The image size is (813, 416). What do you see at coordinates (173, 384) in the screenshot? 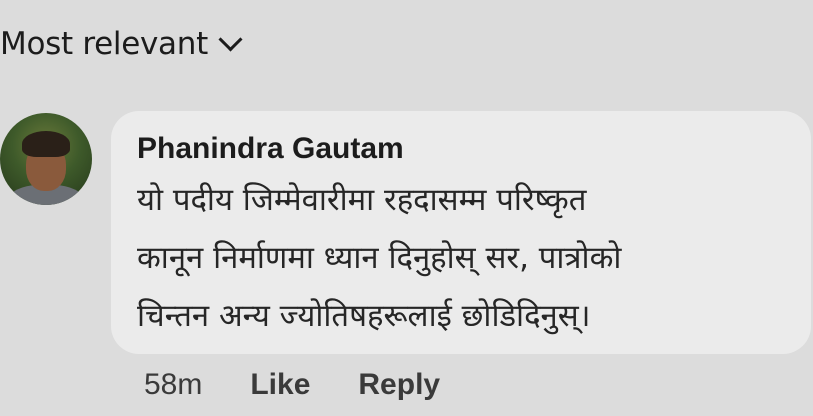
I see `comment-timestamp: 58m` at bounding box center [173, 384].